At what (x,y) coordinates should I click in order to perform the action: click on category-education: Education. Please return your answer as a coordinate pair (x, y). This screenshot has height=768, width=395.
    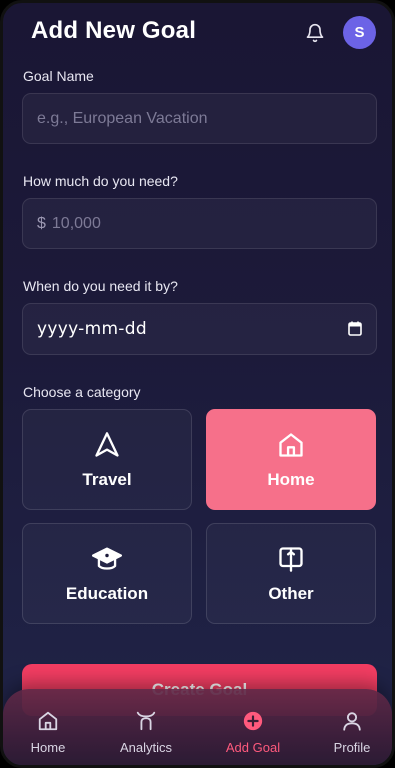
    Looking at the image, I should click on (107, 573).